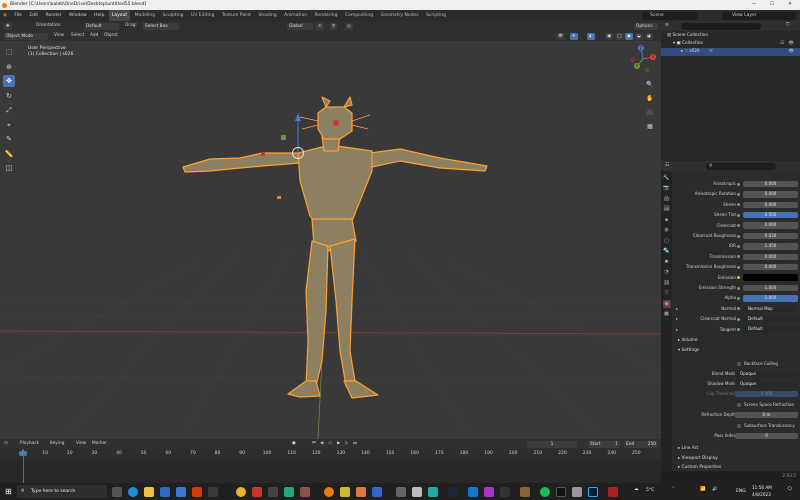 The width and height of the screenshot is (800, 500). Describe the element at coordinates (593, 491) in the screenshot. I see `photoshop-icon` at that location.